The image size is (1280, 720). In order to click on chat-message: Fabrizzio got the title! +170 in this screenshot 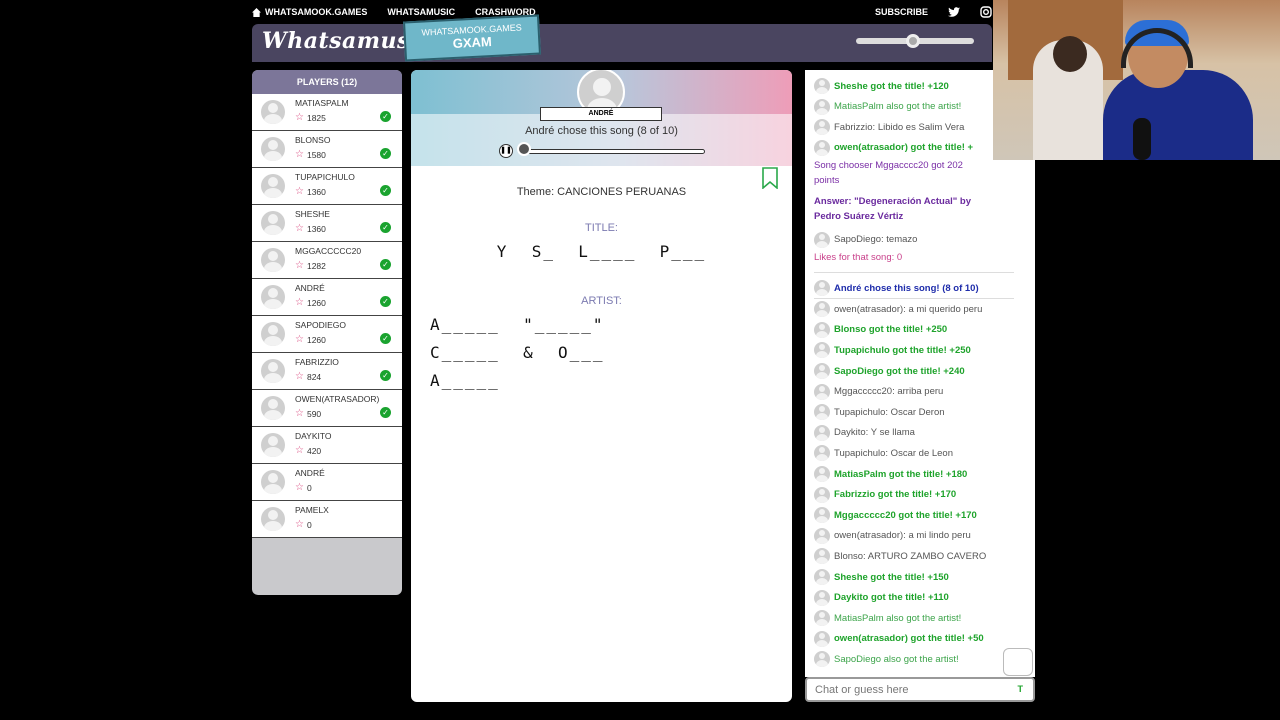, I will do `click(885, 494)`.